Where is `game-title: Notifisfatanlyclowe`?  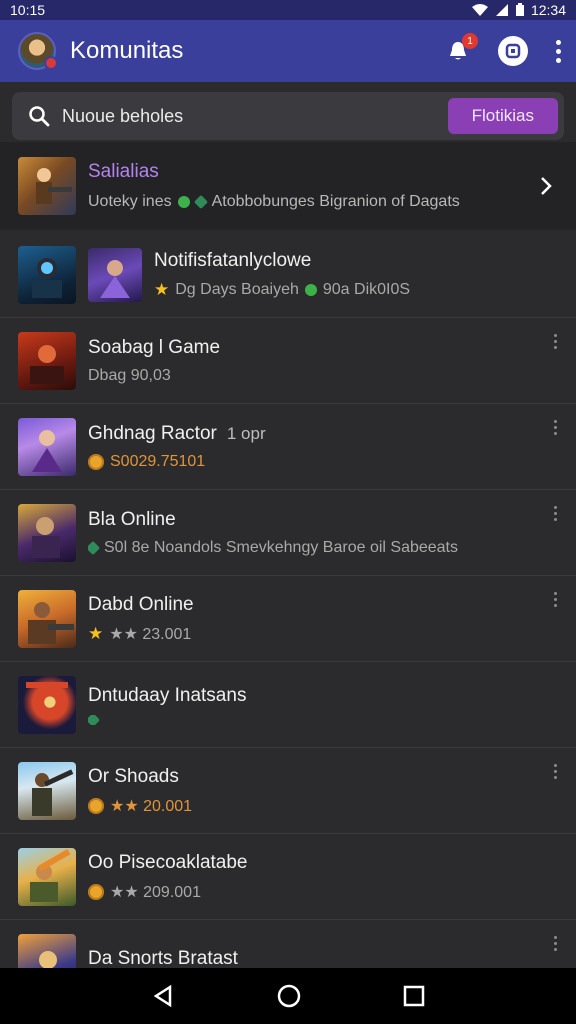 game-title: Notifisfatanlyclowe is located at coordinates (233, 260).